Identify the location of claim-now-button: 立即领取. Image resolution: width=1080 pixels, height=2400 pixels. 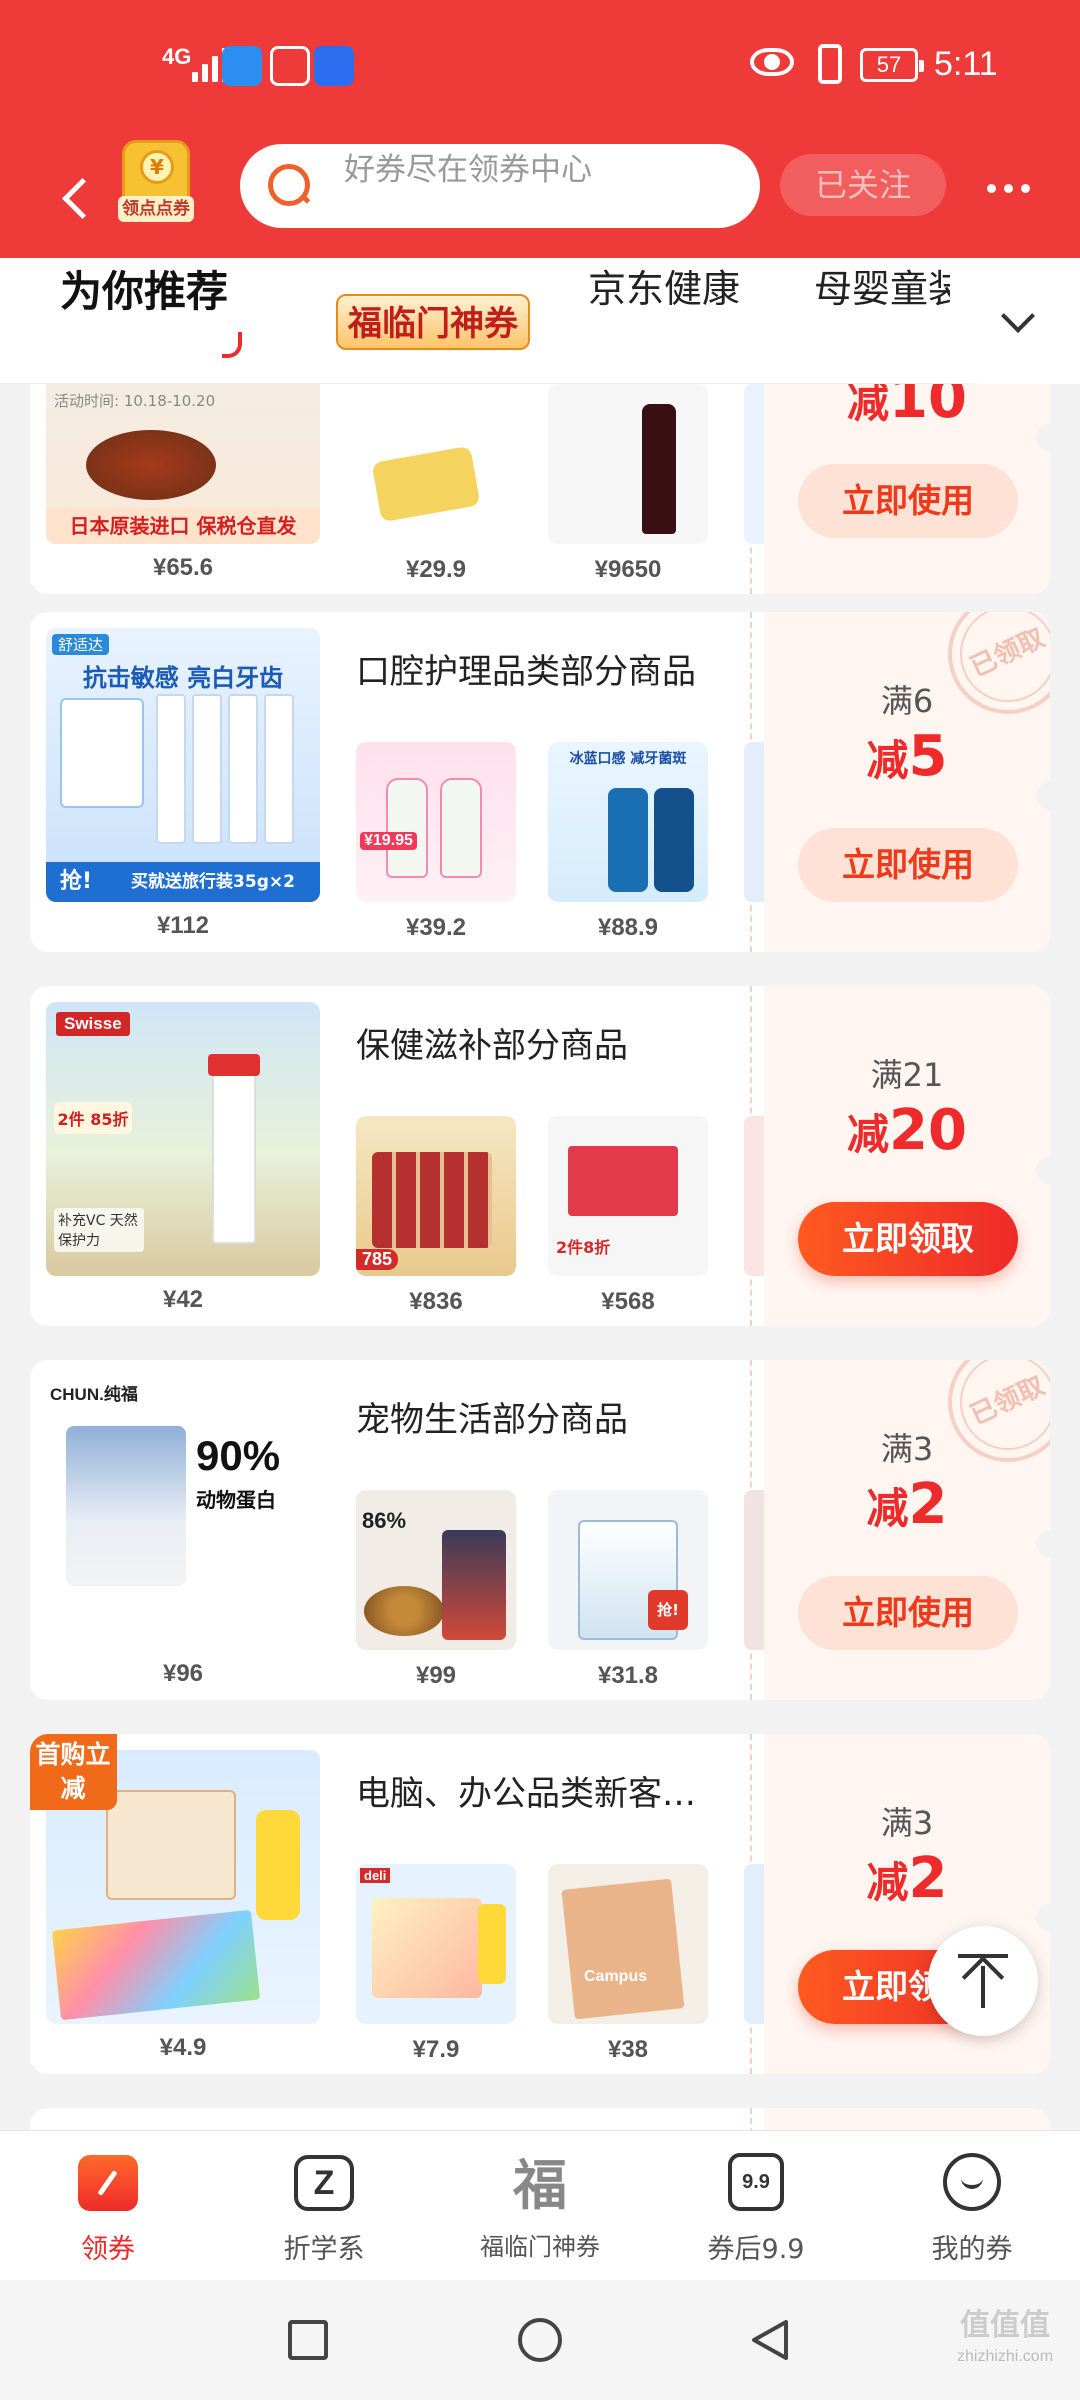
(908, 1239).